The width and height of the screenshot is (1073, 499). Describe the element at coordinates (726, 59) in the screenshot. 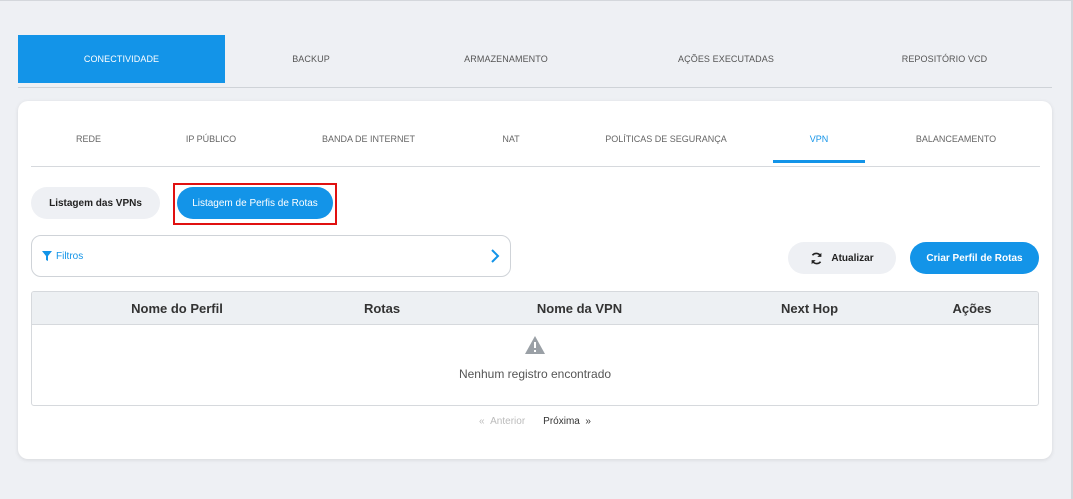

I see `tab-acoes-executadas: AÇÕES EXECUTADAS` at that location.